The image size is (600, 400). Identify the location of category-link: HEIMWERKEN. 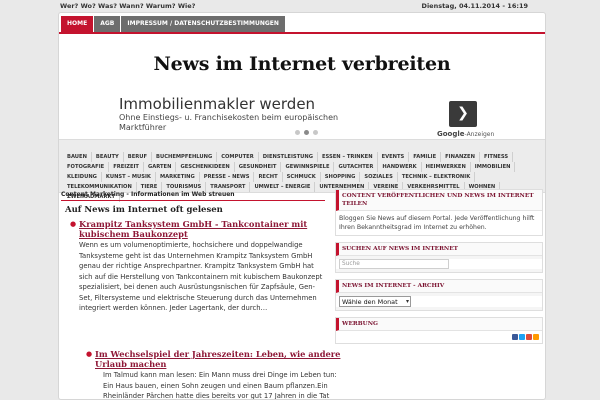
(446, 167).